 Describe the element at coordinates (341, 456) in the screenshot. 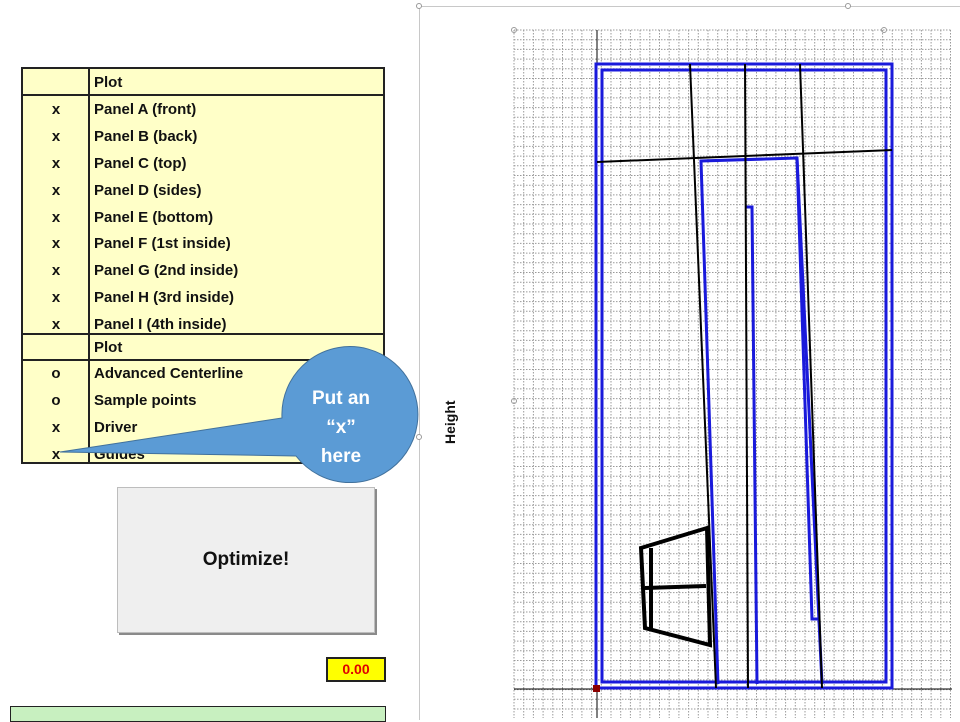

I see `callout-line: here` at that location.